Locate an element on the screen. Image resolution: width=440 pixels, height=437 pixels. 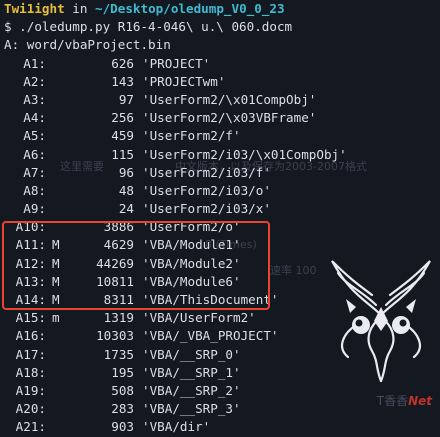
stream-name: 'PROJECTwm' is located at coordinates (184, 81).